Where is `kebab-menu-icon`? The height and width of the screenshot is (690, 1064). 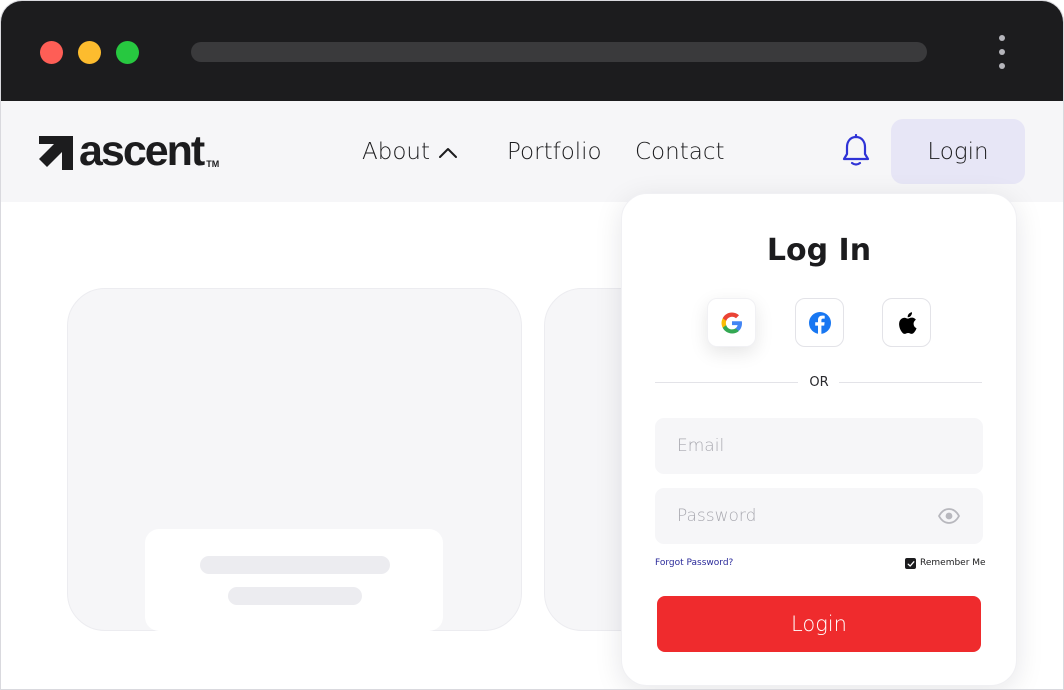
kebab-menu-icon is located at coordinates (1002, 53).